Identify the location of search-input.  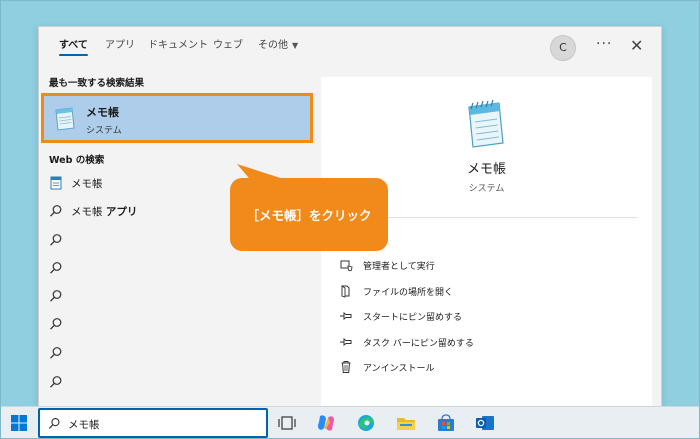
(163, 424).